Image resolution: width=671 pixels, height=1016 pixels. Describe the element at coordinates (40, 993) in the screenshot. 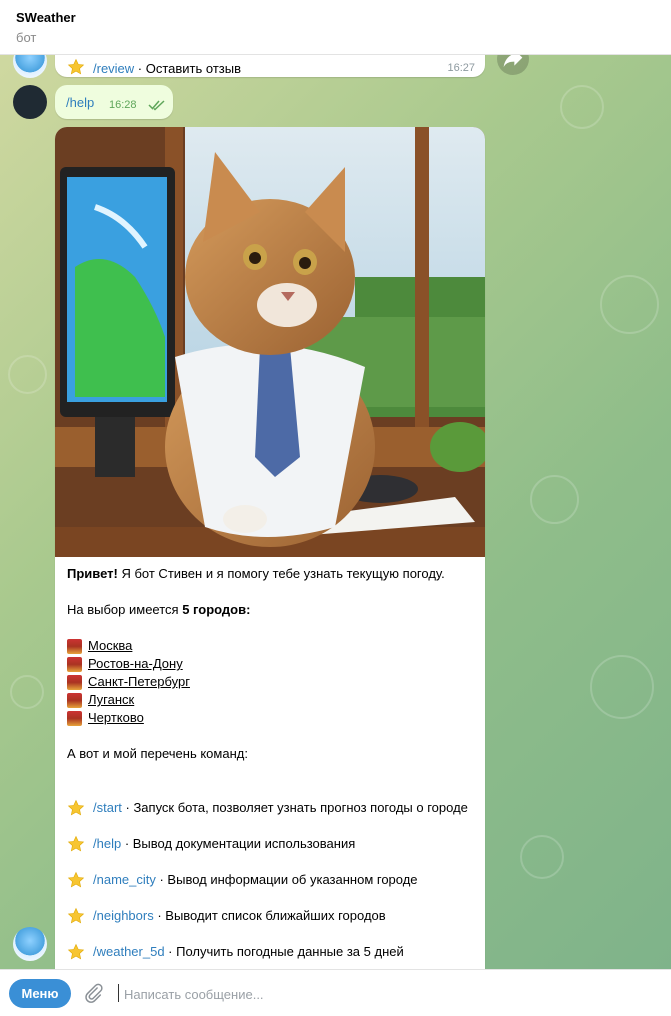

I see `menu-button: Меню` at that location.